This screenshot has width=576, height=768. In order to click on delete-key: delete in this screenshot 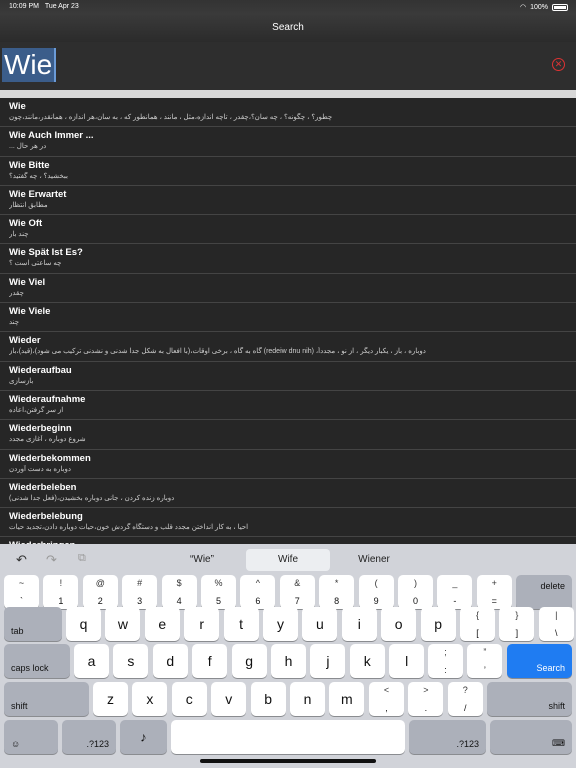, I will do `click(544, 592)`.